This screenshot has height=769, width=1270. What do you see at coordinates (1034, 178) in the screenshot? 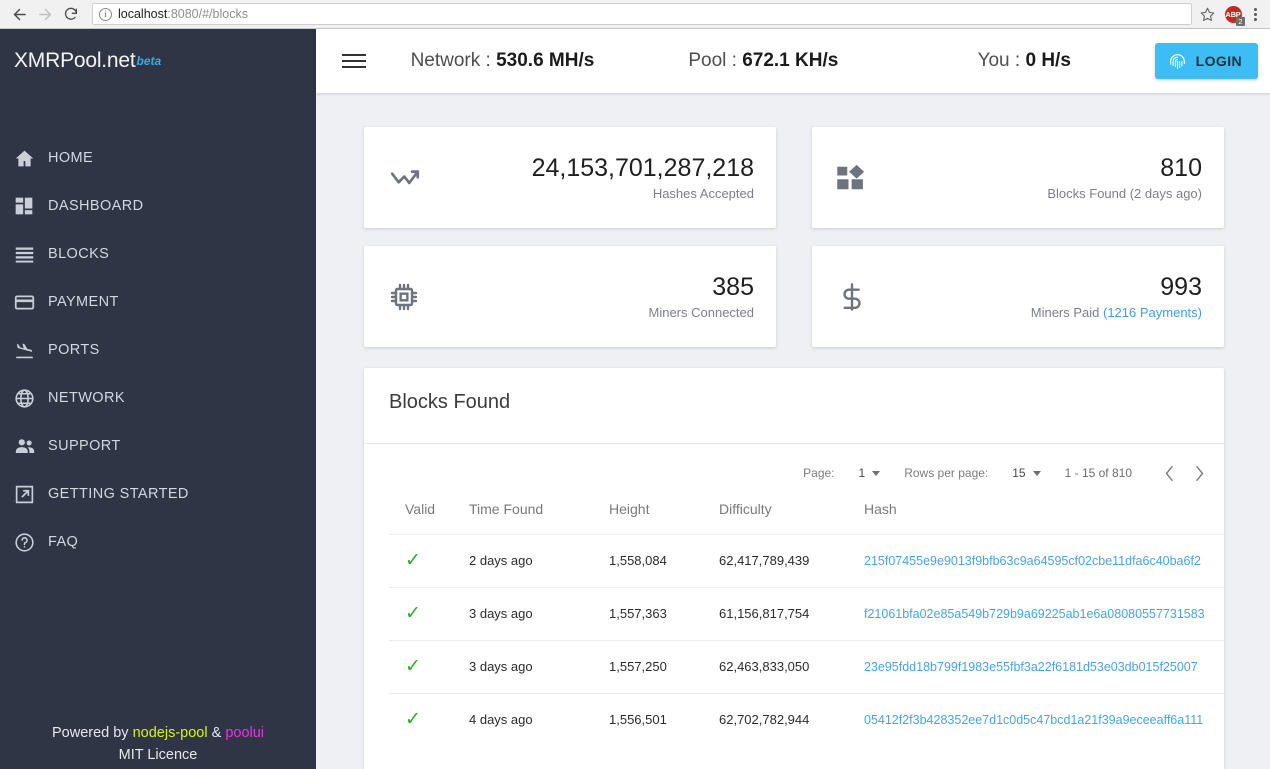
I see `card-body: 810 Blocks Found (2 days ago)` at bounding box center [1034, 178].